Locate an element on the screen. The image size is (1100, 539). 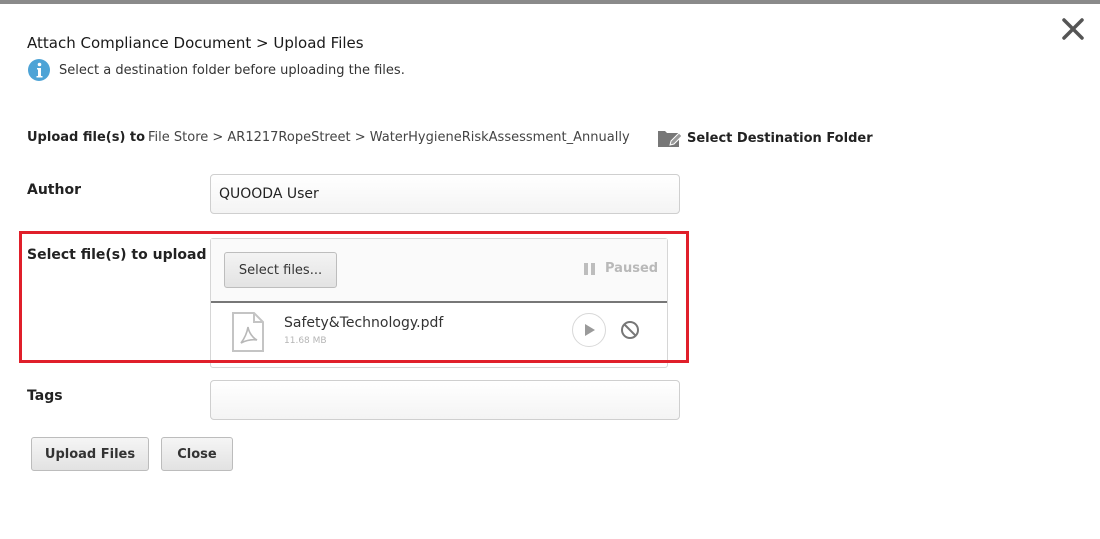
select-destination-folder-label: Select Destination Folder is located at coordinates (780, 138).